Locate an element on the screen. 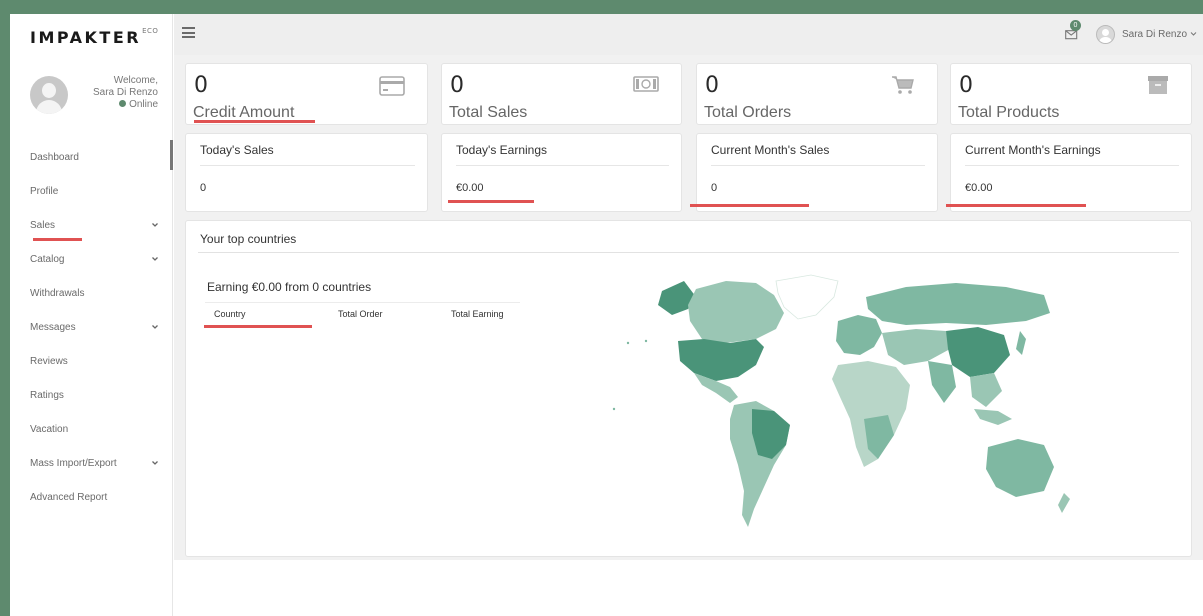 This screenshot has width=1203, height=616. user-menu-label: Sara Di Renzo is located at coordinates (1155, 34).